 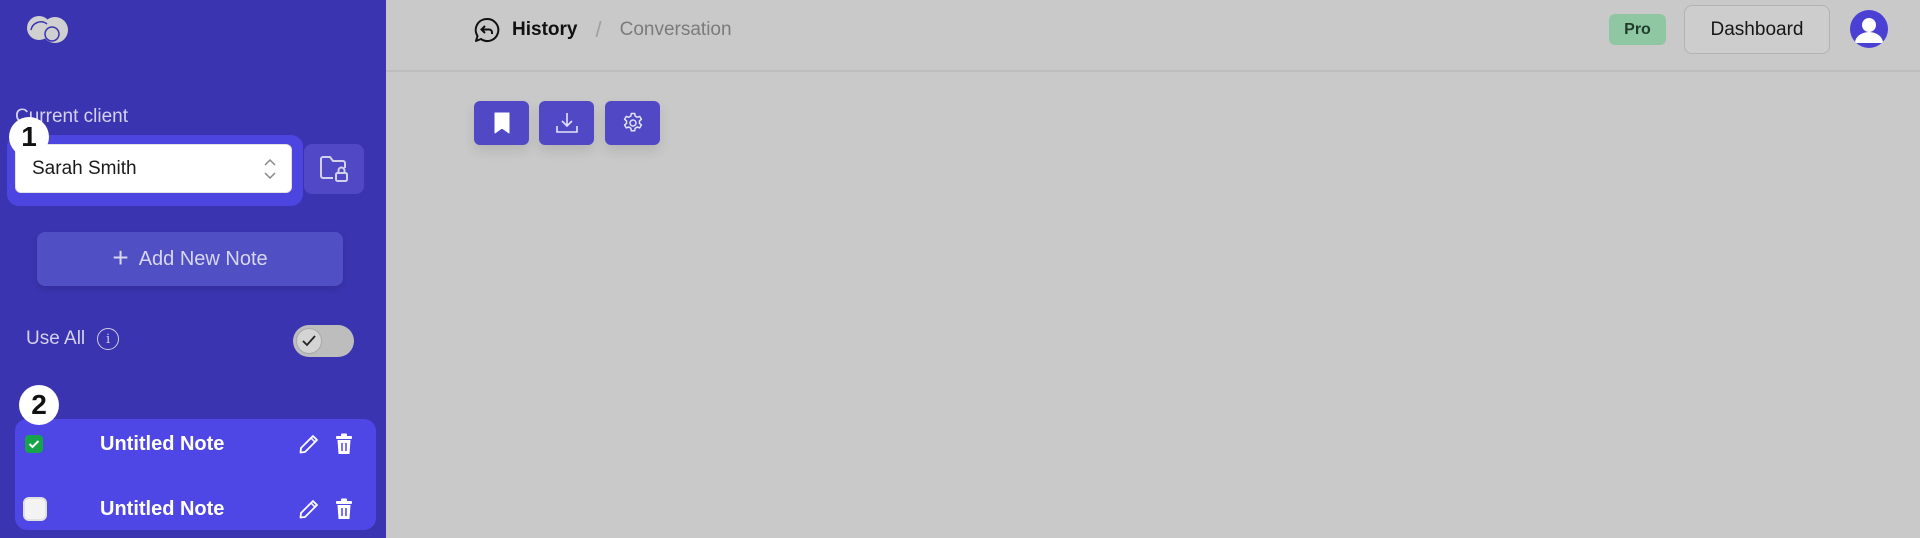 I want to click on breadcrumb-conversation: Conversation, so click(x=676, y=30).